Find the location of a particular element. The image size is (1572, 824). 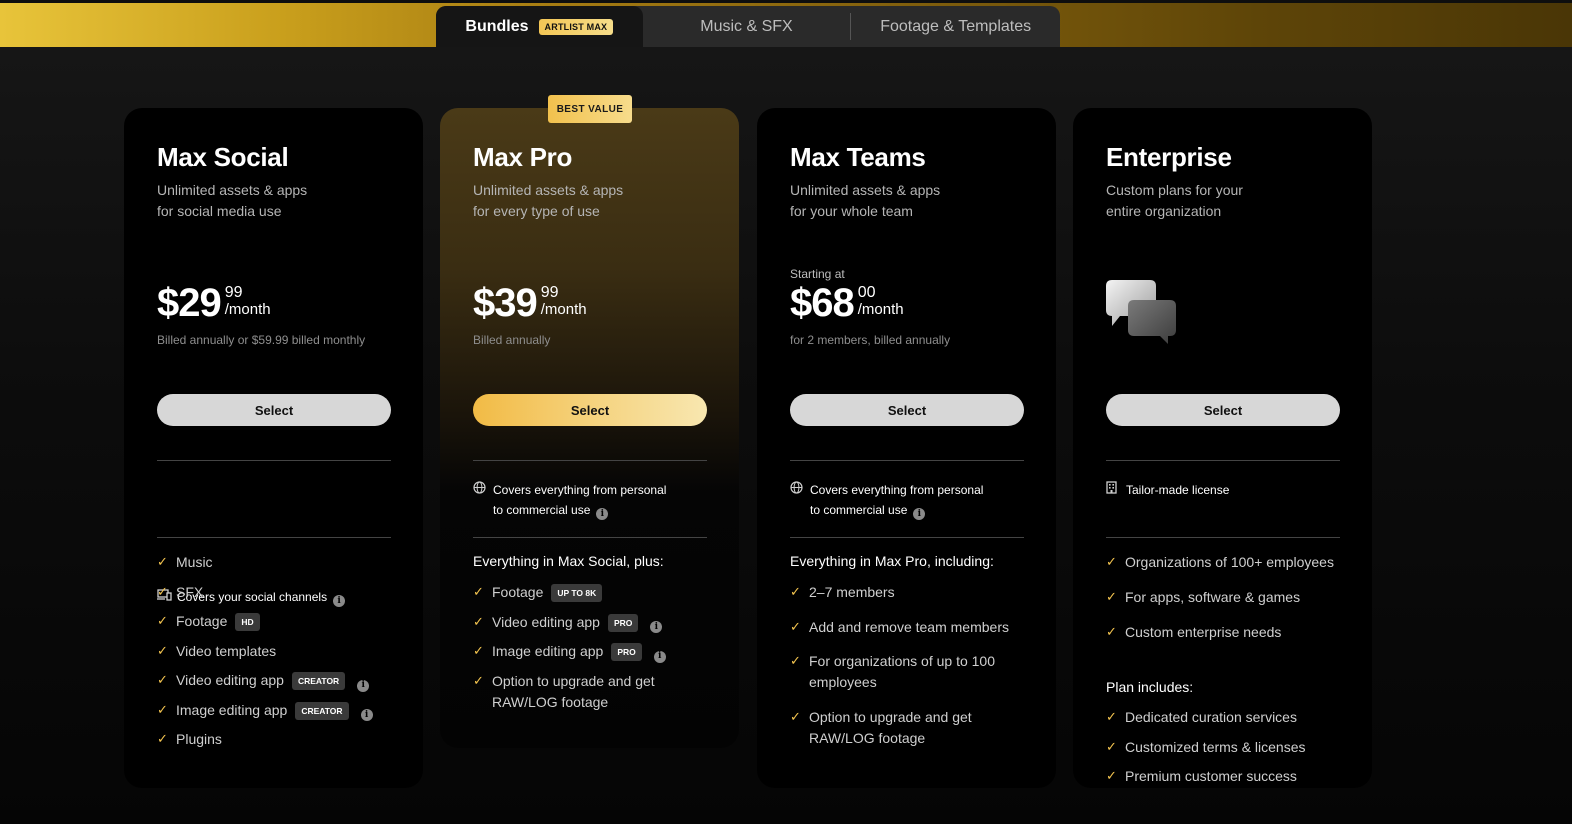

tab-footage-templates: Footage & Templates is located at coordinates (955, 26).